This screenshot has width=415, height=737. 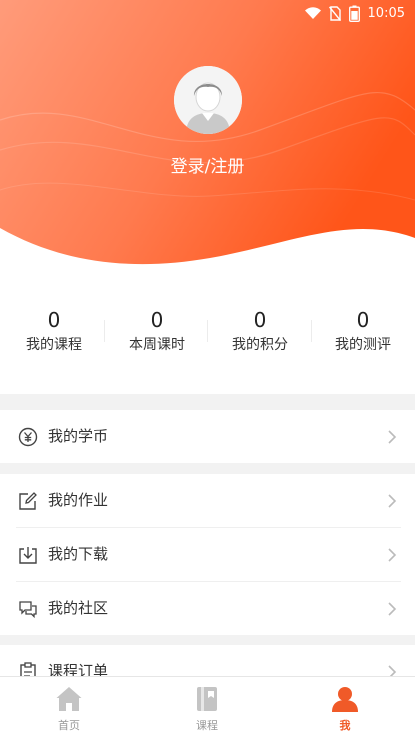 I want to click on avatar, so click(x=208, y=100).